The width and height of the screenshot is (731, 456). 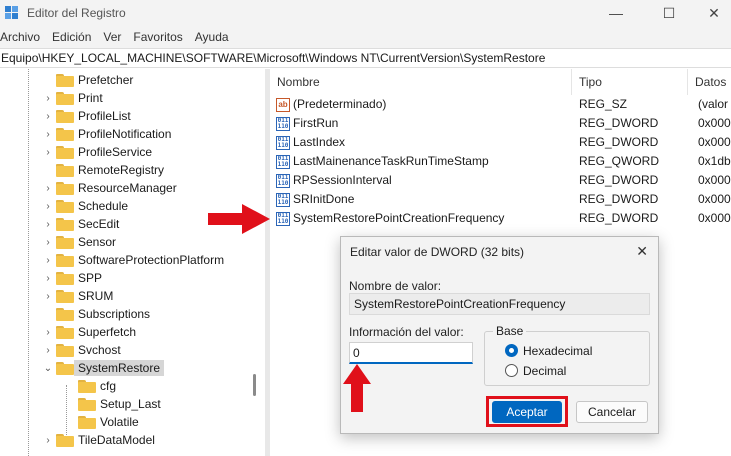 I want to click on tree-item-label: Superfetch, so click(x=107, y=332).